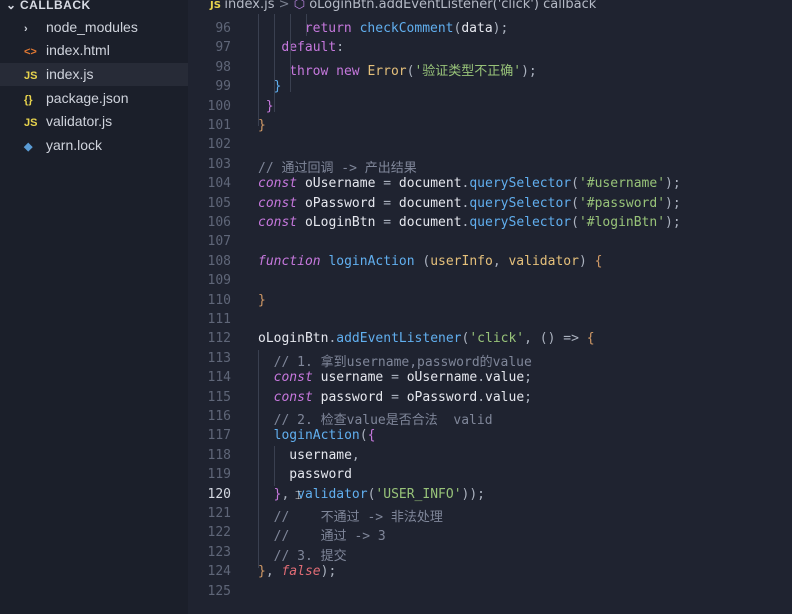 This screenshot has height=614, width=792. What do you see at coordinates (430, 184) in the screenshot?
I see `code-token: document` at bounding box center [430, 184].